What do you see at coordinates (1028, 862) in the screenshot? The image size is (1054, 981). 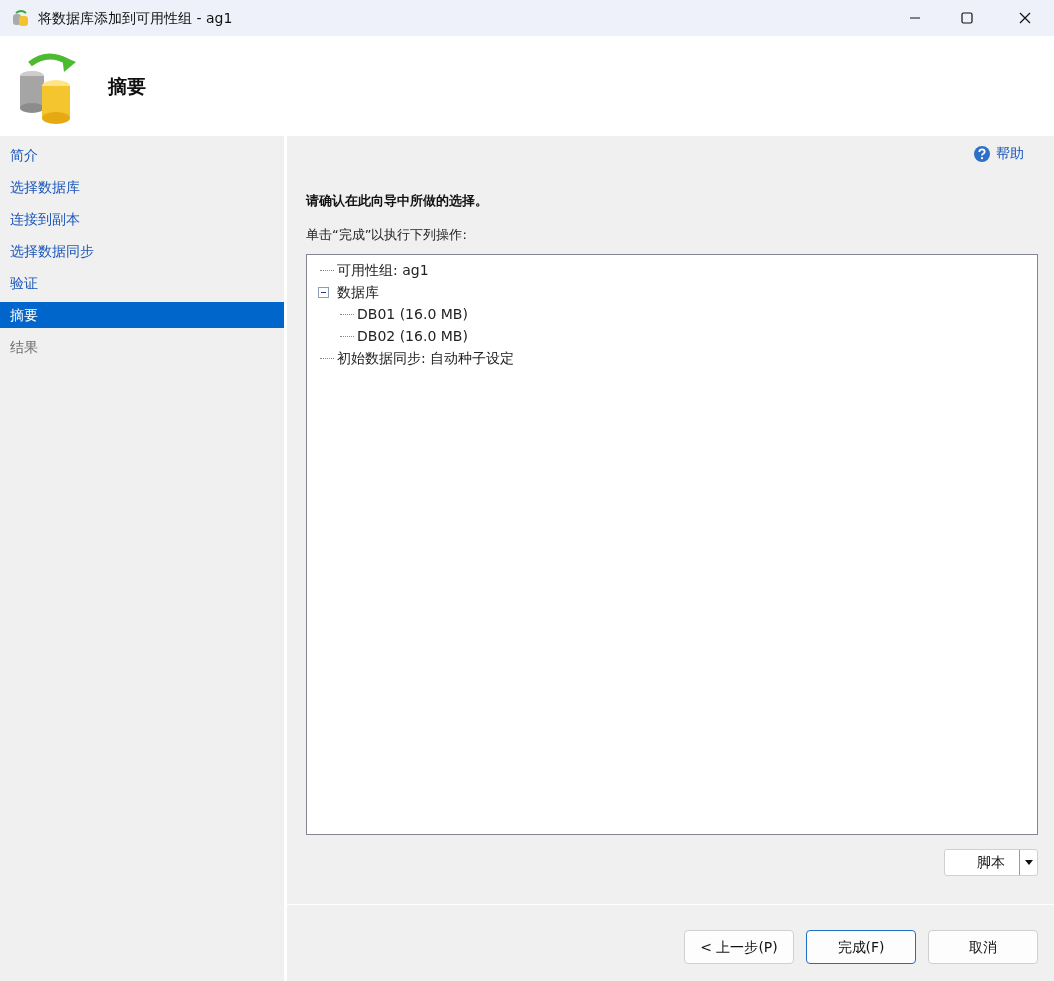 I see `caret-icon` at bounding box center [1028, 862].